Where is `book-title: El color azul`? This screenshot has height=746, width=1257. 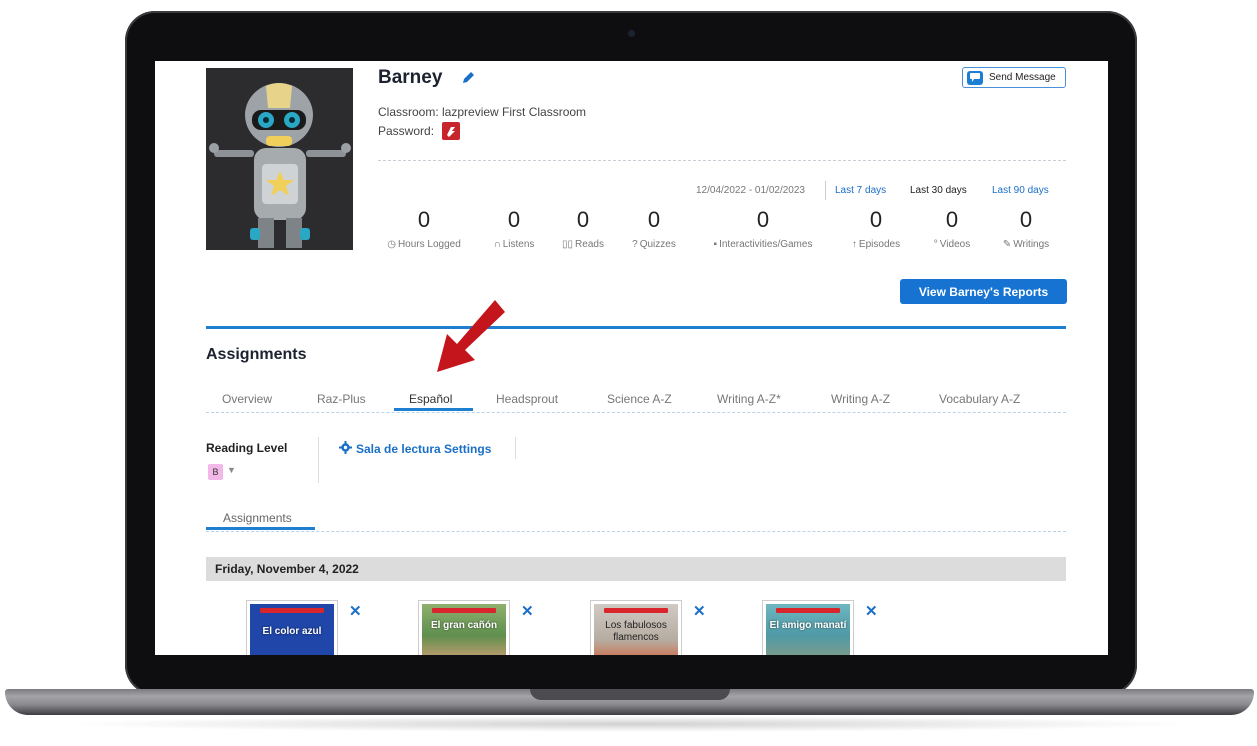 book-title: El color azul is located at coordinates (292, 631).